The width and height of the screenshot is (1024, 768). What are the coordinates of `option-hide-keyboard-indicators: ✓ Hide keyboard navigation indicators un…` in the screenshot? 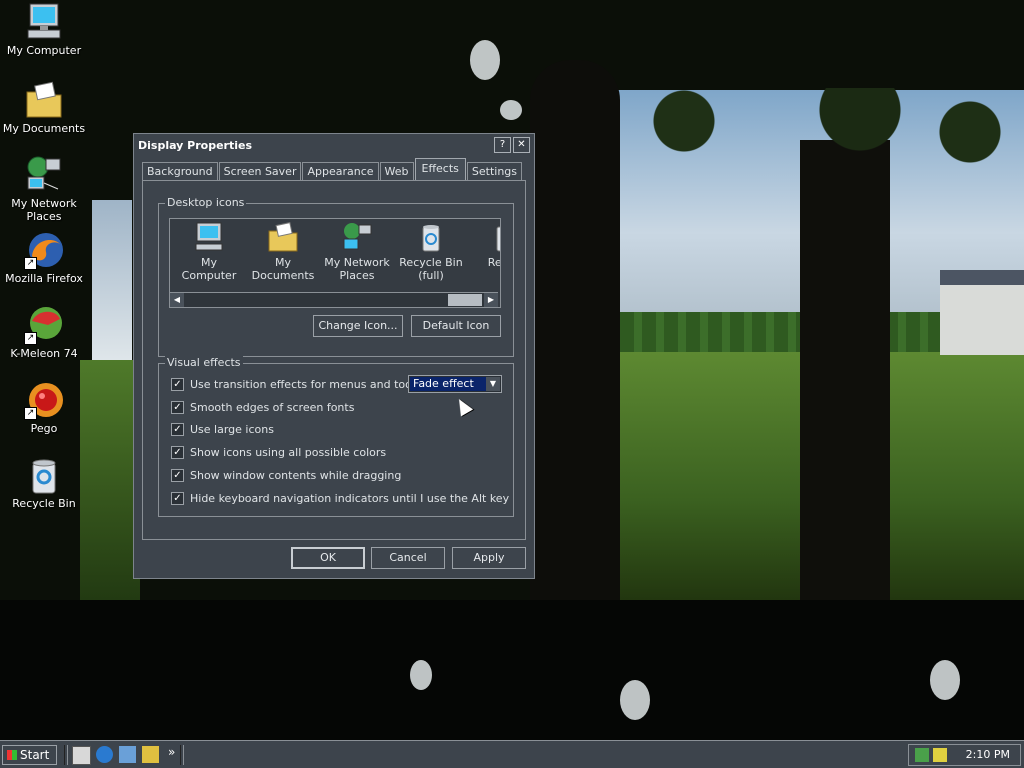 It's located at (340, 498).